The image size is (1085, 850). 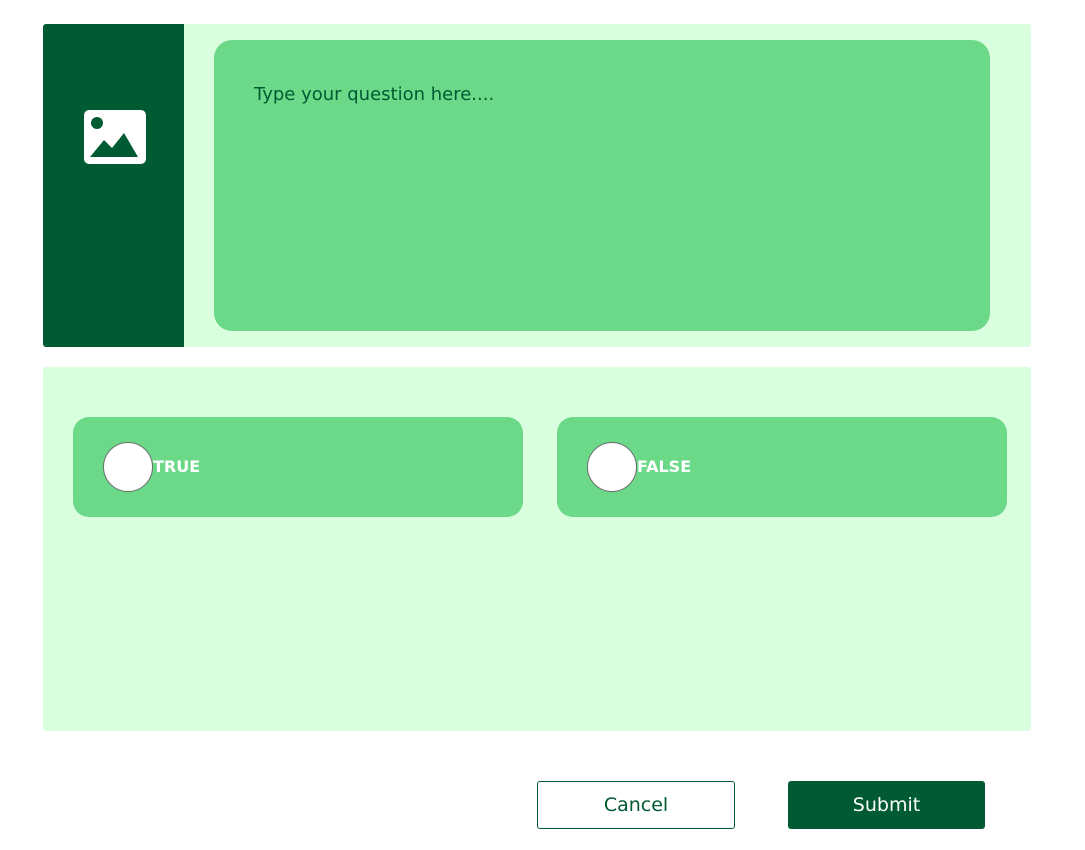 I want to click on submit-button: Submit, so click(x=886, y=805).